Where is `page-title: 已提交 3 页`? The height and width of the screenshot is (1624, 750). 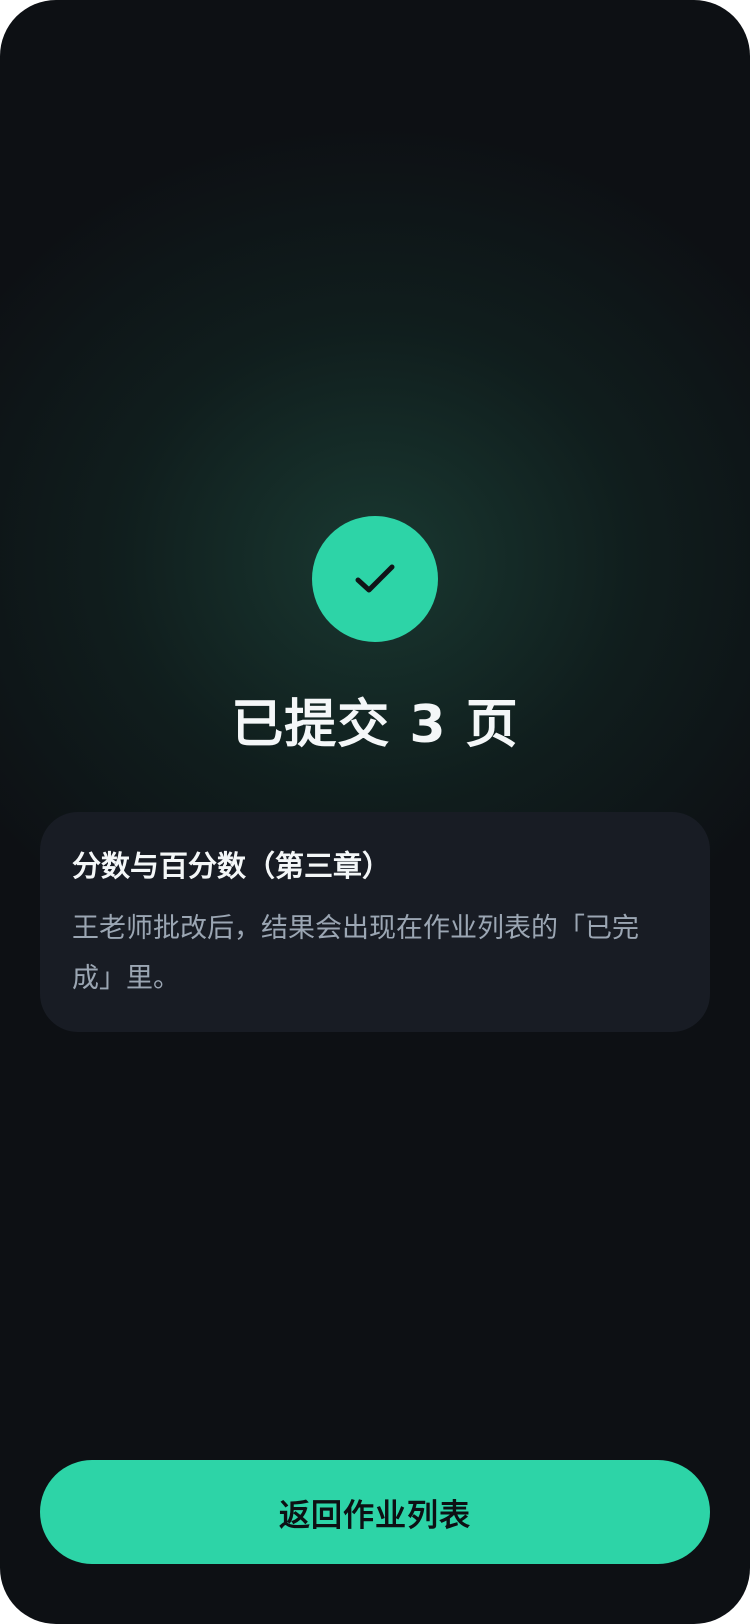
page-title: 已提交 3 页 is located at coordinates (375, 725).